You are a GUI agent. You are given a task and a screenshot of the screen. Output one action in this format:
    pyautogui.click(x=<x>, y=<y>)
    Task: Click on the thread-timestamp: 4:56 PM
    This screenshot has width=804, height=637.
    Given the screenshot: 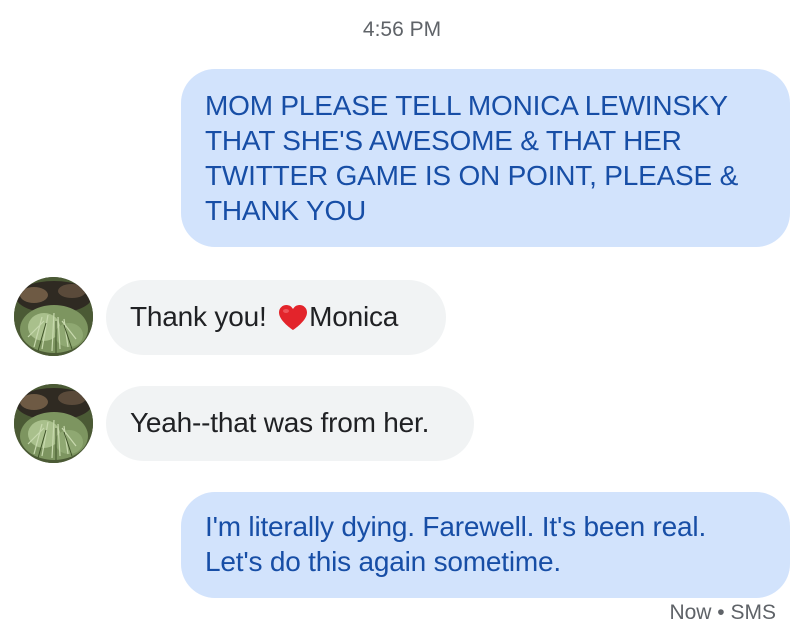 What is the action you would take?
    pyautogui.click(x=402, y=29)
    